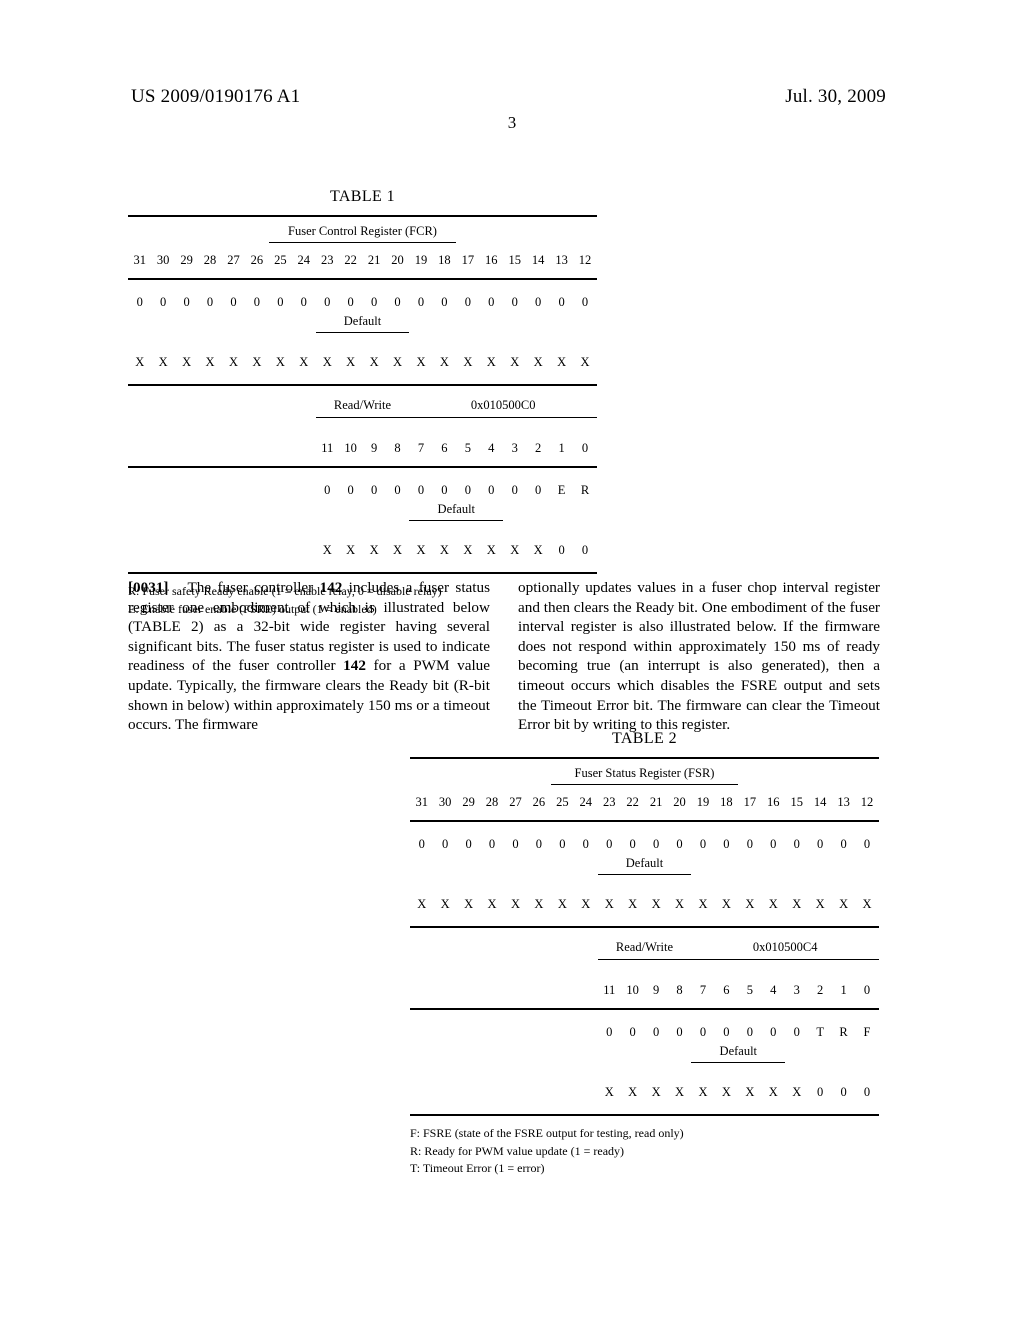  What do you see at coordinates (374, 447) in the screenshot?
I see `table-1-low-bit-2: 9` at bounding box center [374, 447].